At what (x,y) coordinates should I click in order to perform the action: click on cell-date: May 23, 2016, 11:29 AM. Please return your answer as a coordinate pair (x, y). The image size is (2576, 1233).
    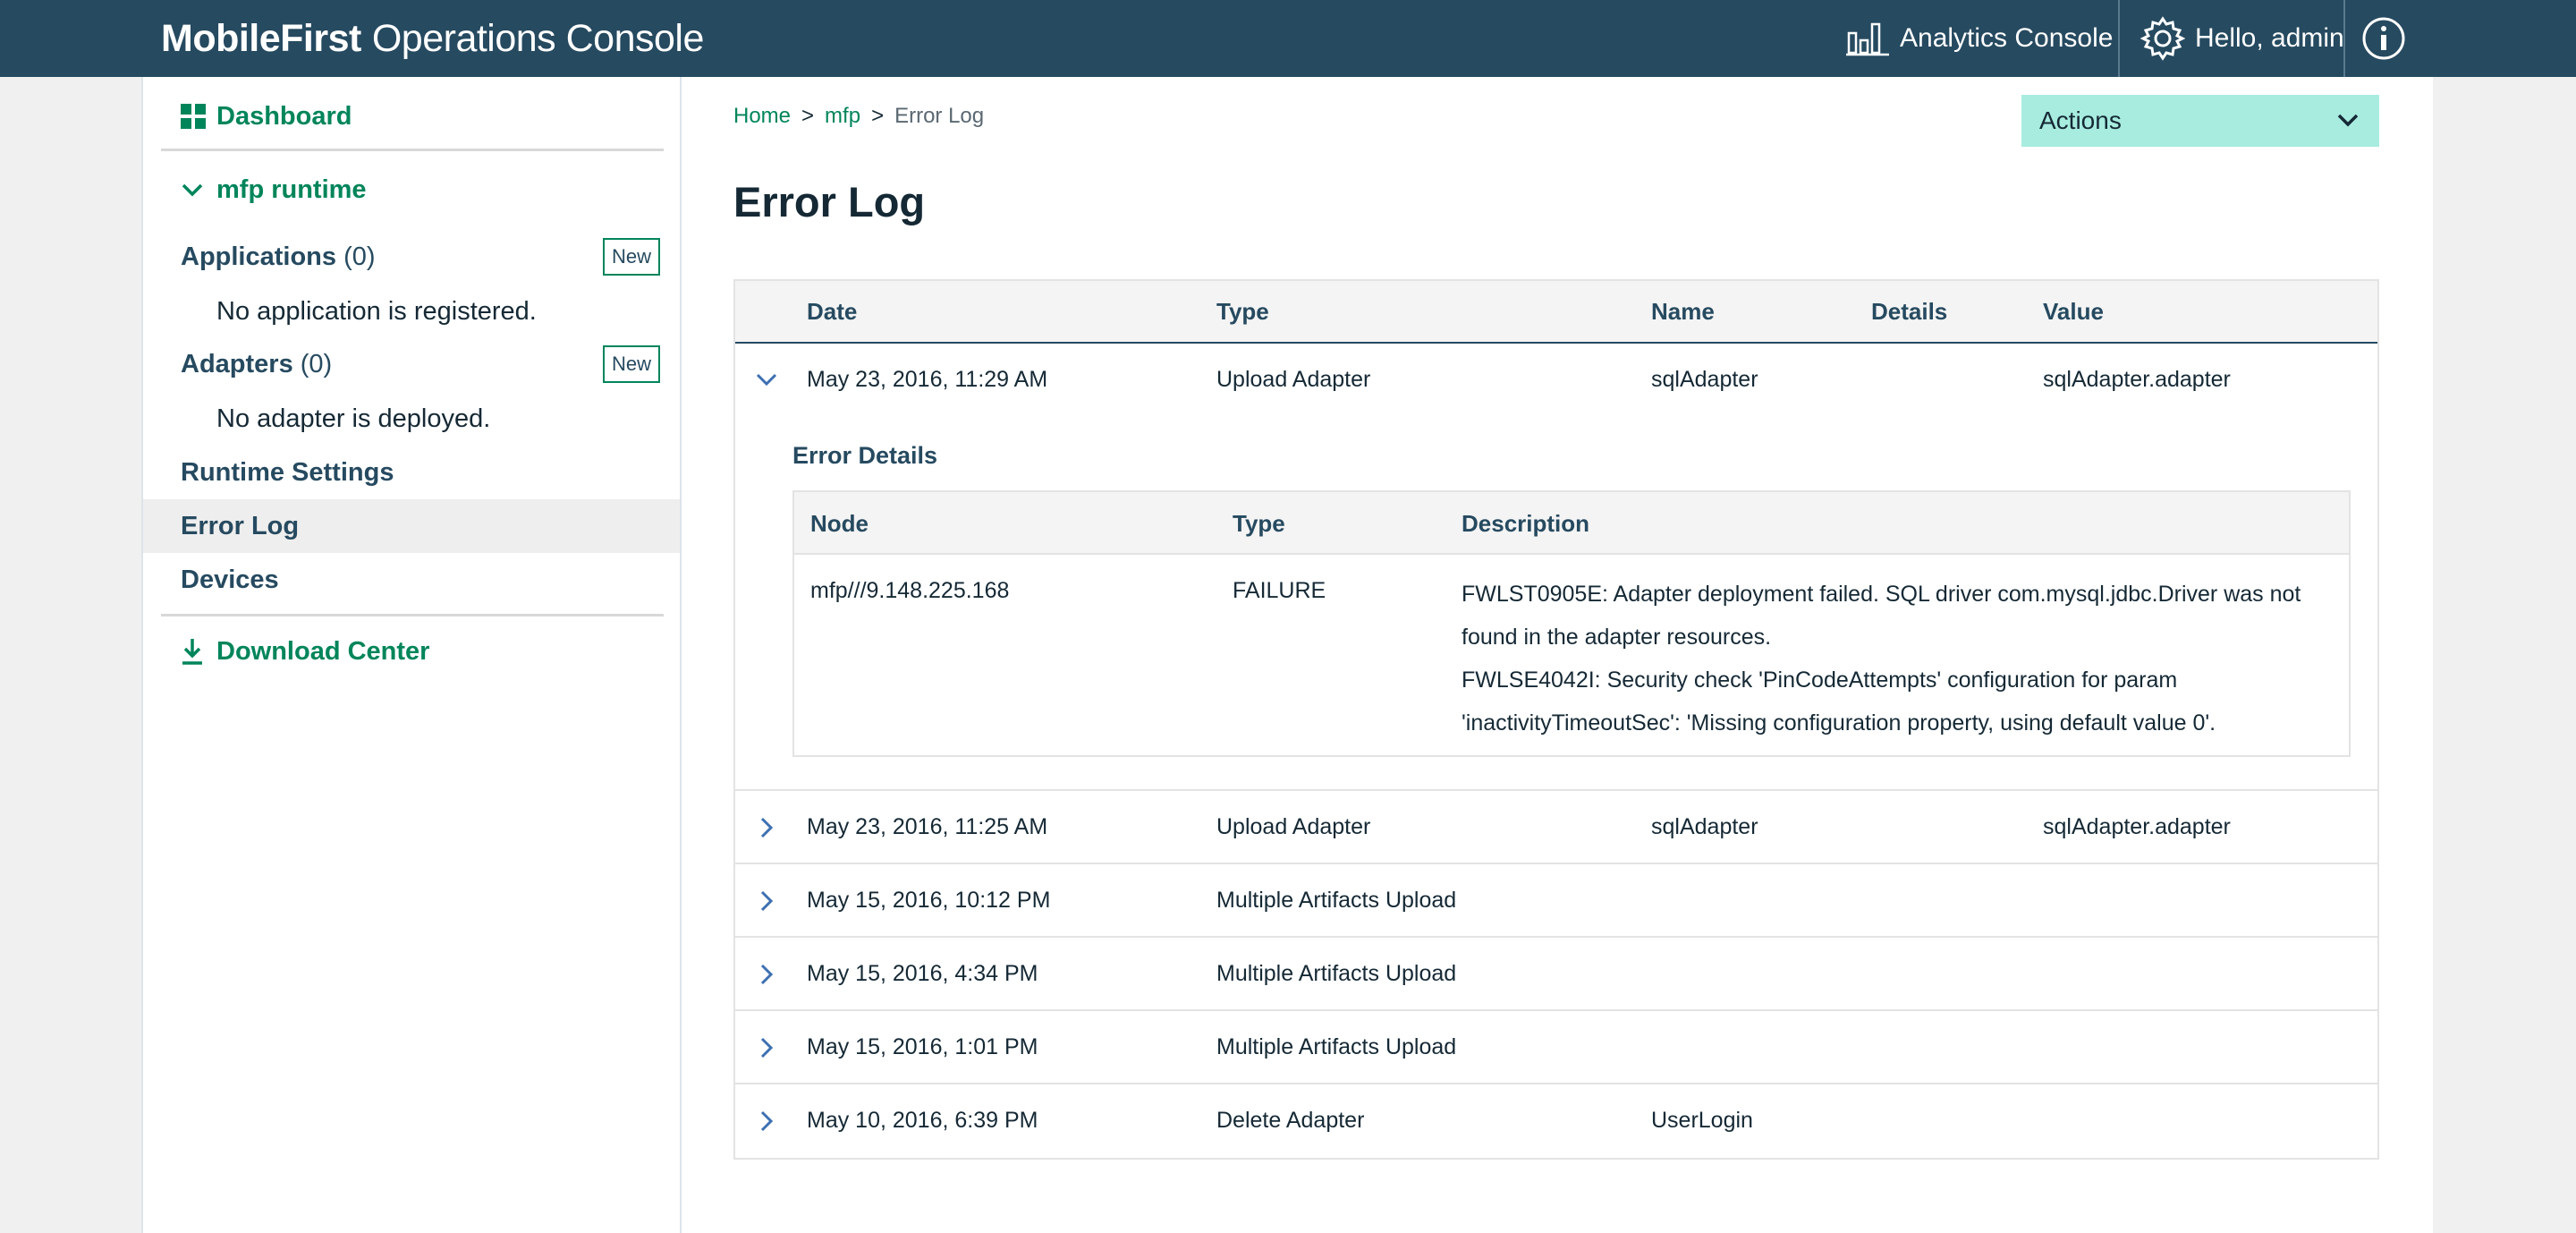
    Looking at the image, I should click on (927, 379).